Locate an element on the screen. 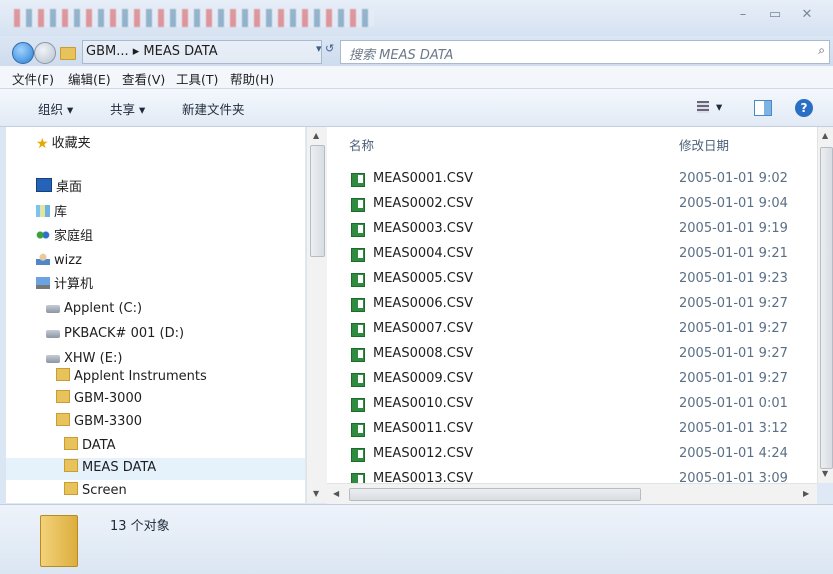  nav-label: PKBACK# 001 (D:) is located at coordinates (124, 333).